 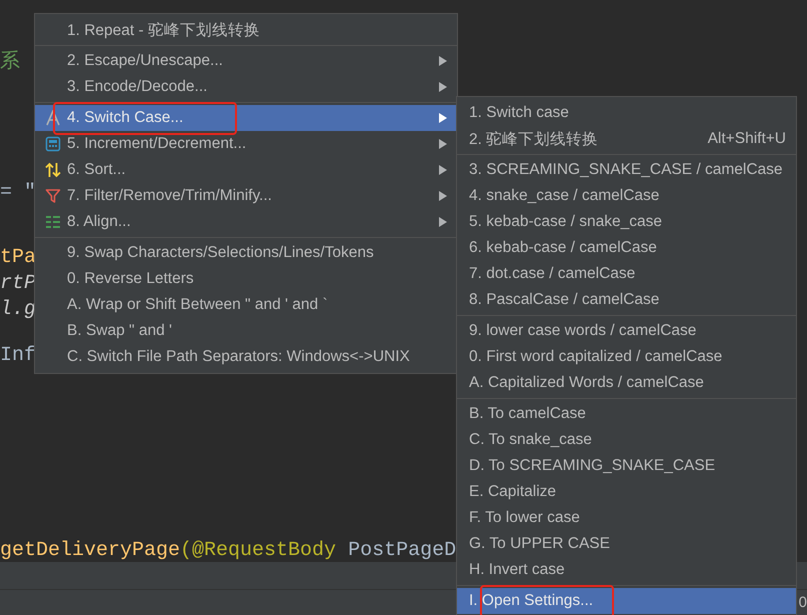 What do you see at coordinates (53, 144) in the screenshot?
I see `calculator-icon` at bounding box center [53, 144].